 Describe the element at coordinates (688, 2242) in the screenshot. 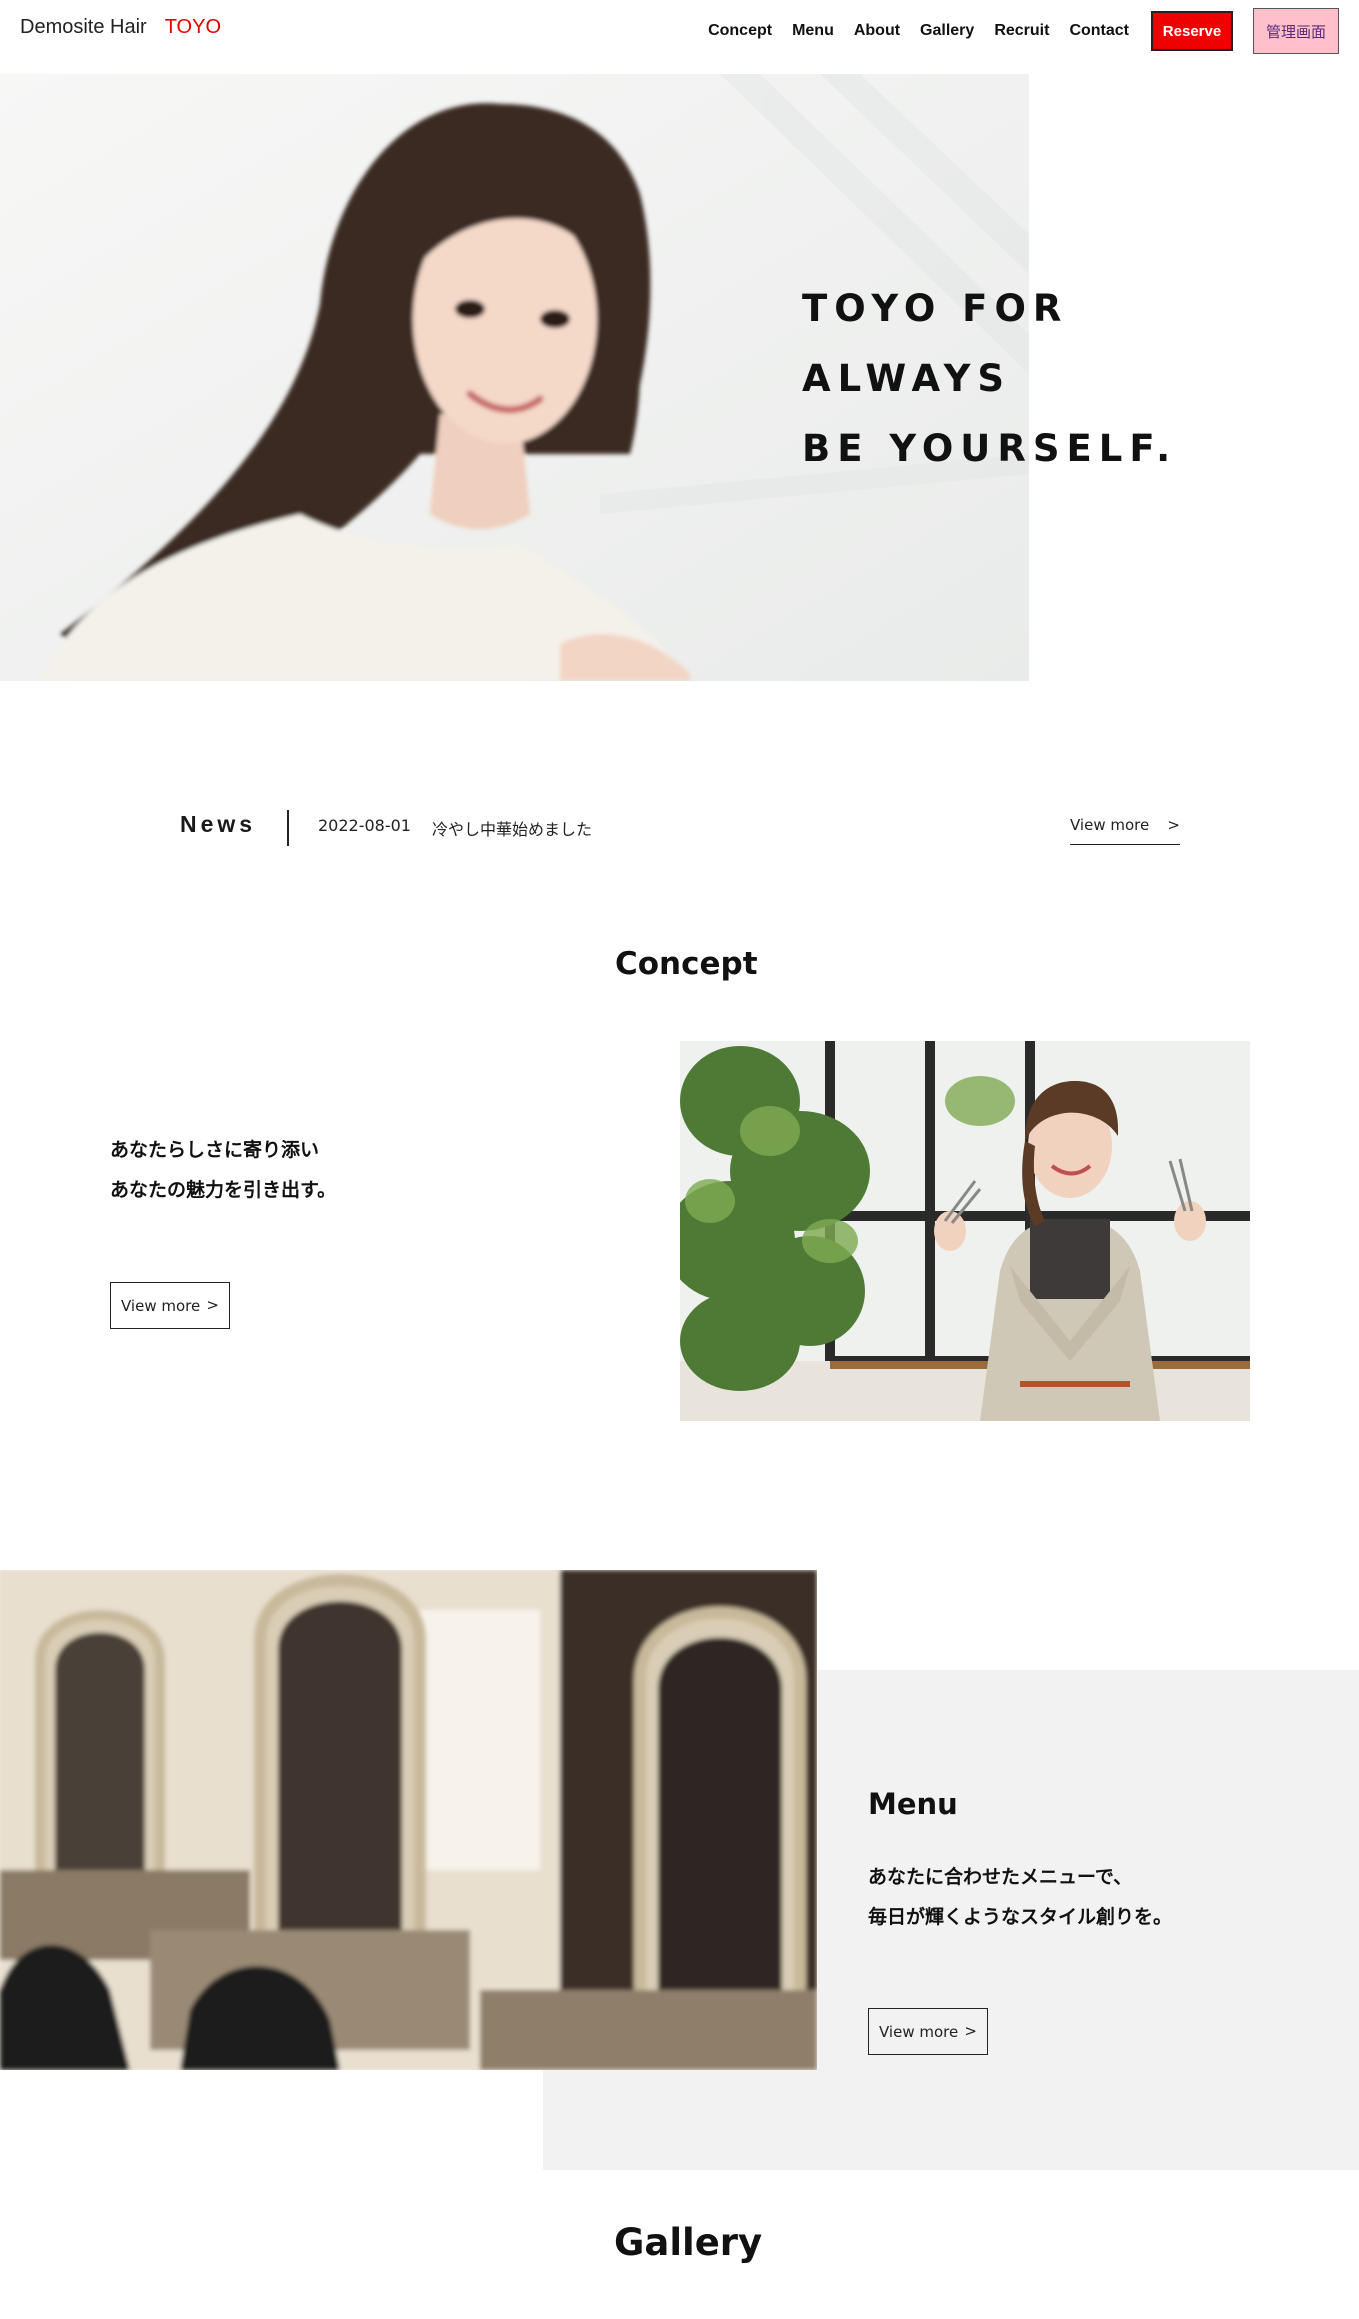

I see `gallery-heading: Gallery` at that location.